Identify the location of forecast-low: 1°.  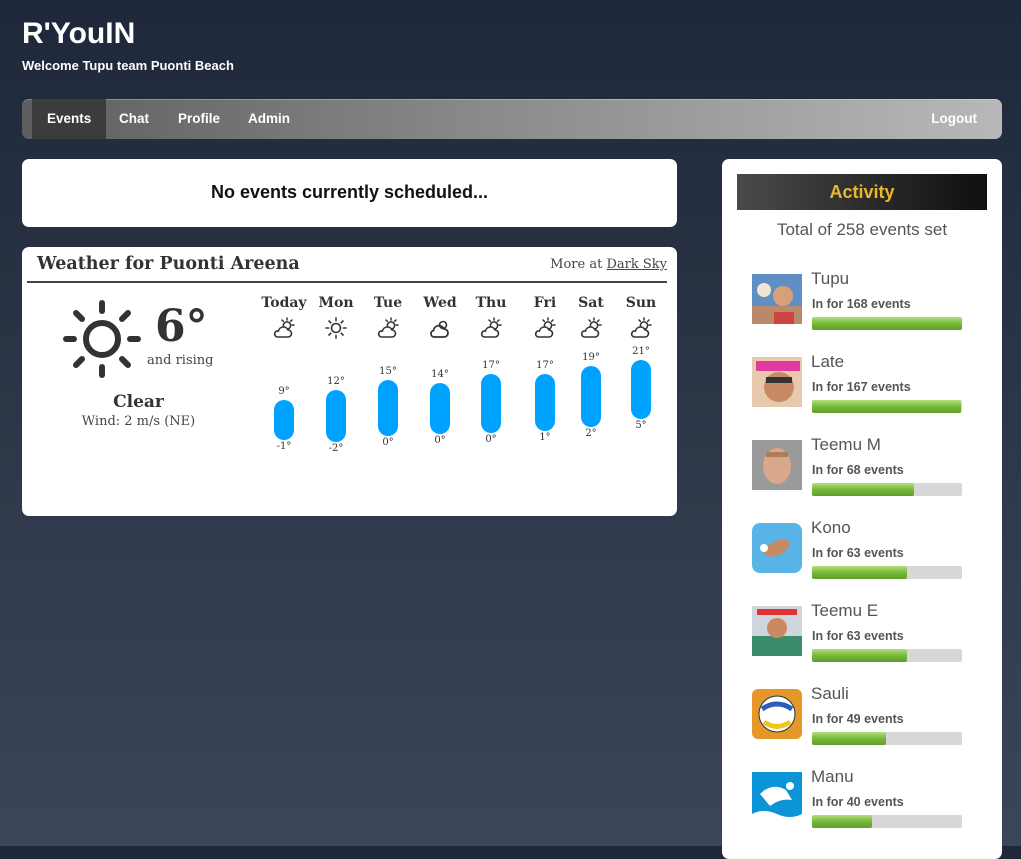
(545, 437).